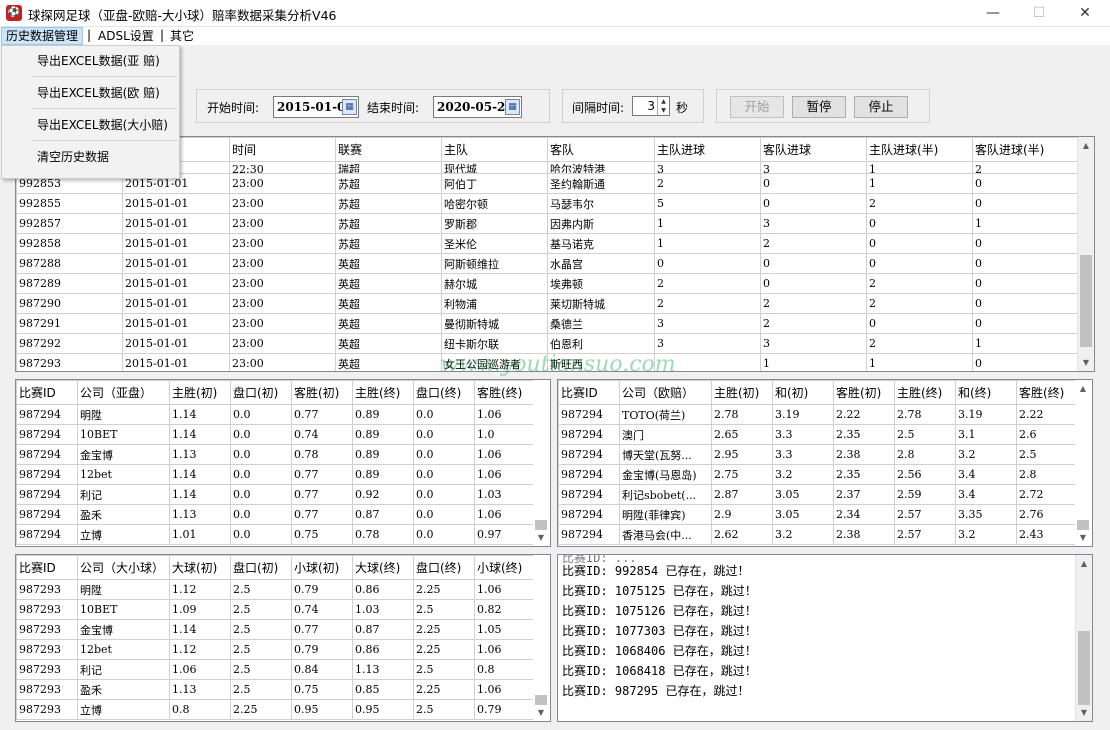  I want to click on column-header: 主队进球, so click(707, 149).